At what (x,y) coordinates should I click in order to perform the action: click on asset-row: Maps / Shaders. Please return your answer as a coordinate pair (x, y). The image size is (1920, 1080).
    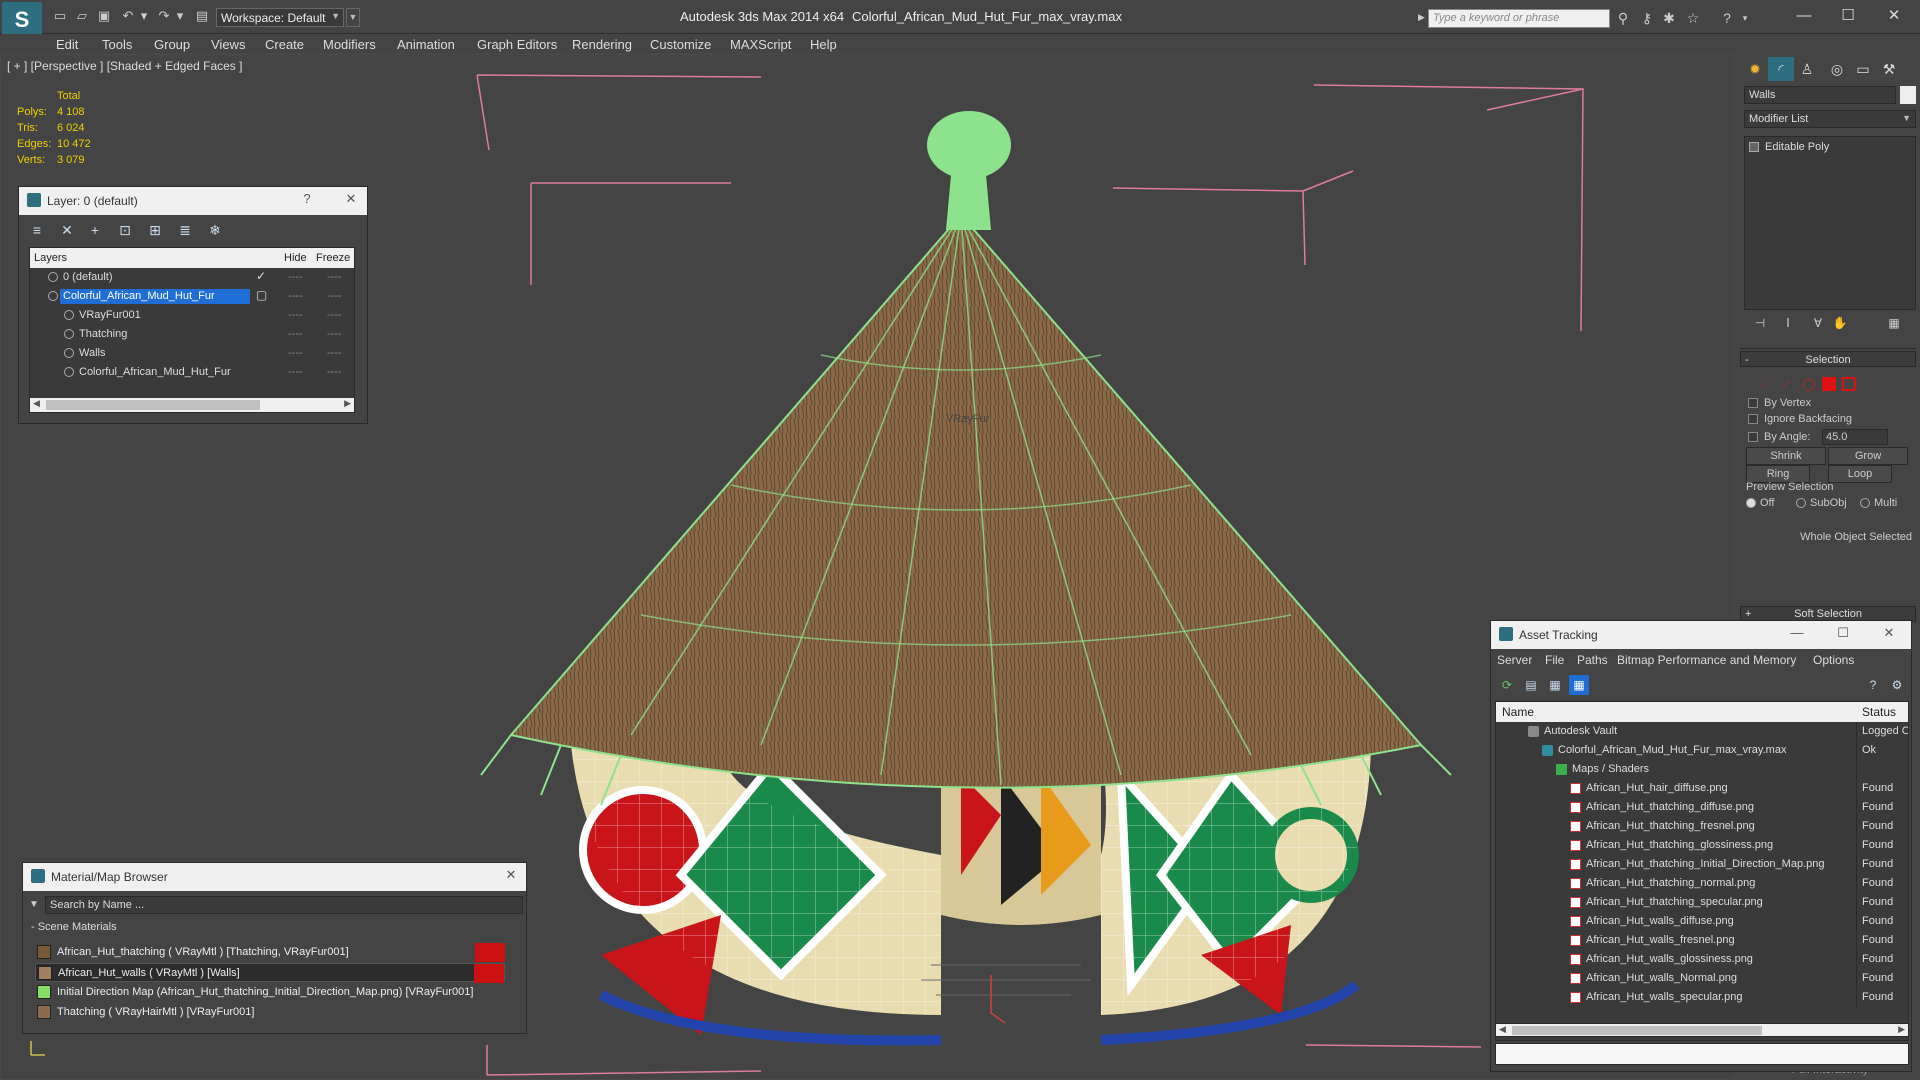
    Looking at the image, I should click on (1702, 769).